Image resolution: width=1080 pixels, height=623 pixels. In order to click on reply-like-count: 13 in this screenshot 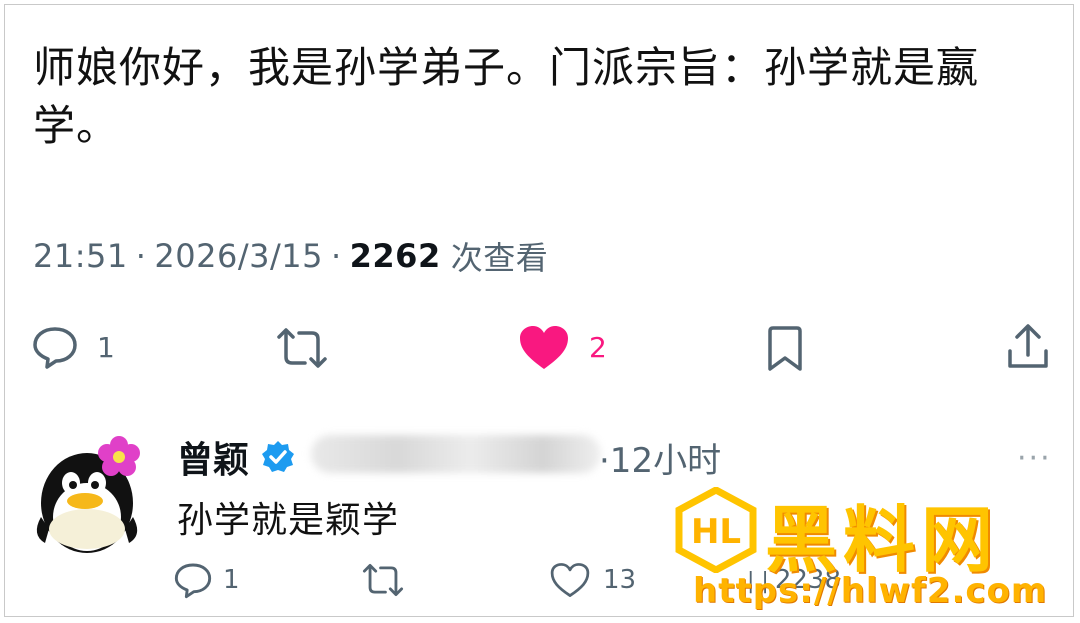, I will do `click(620, 580)`.